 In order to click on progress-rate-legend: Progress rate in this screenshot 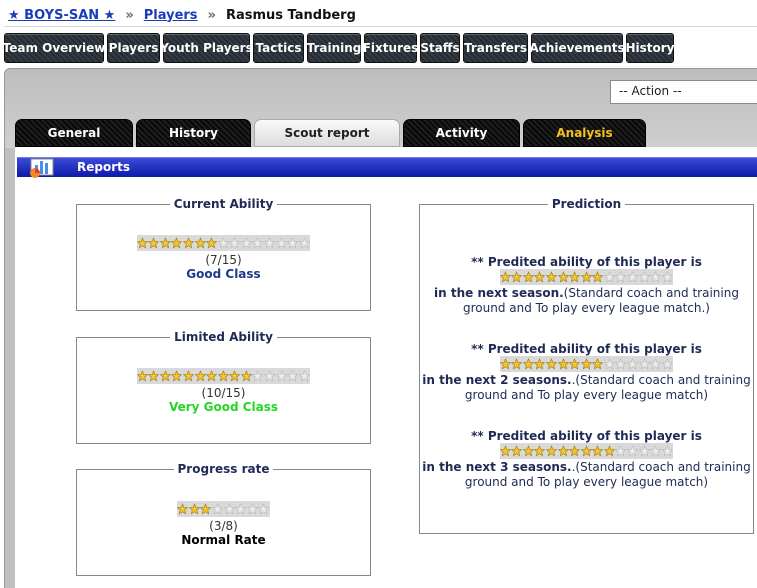, I will do `click(223, 469)`.